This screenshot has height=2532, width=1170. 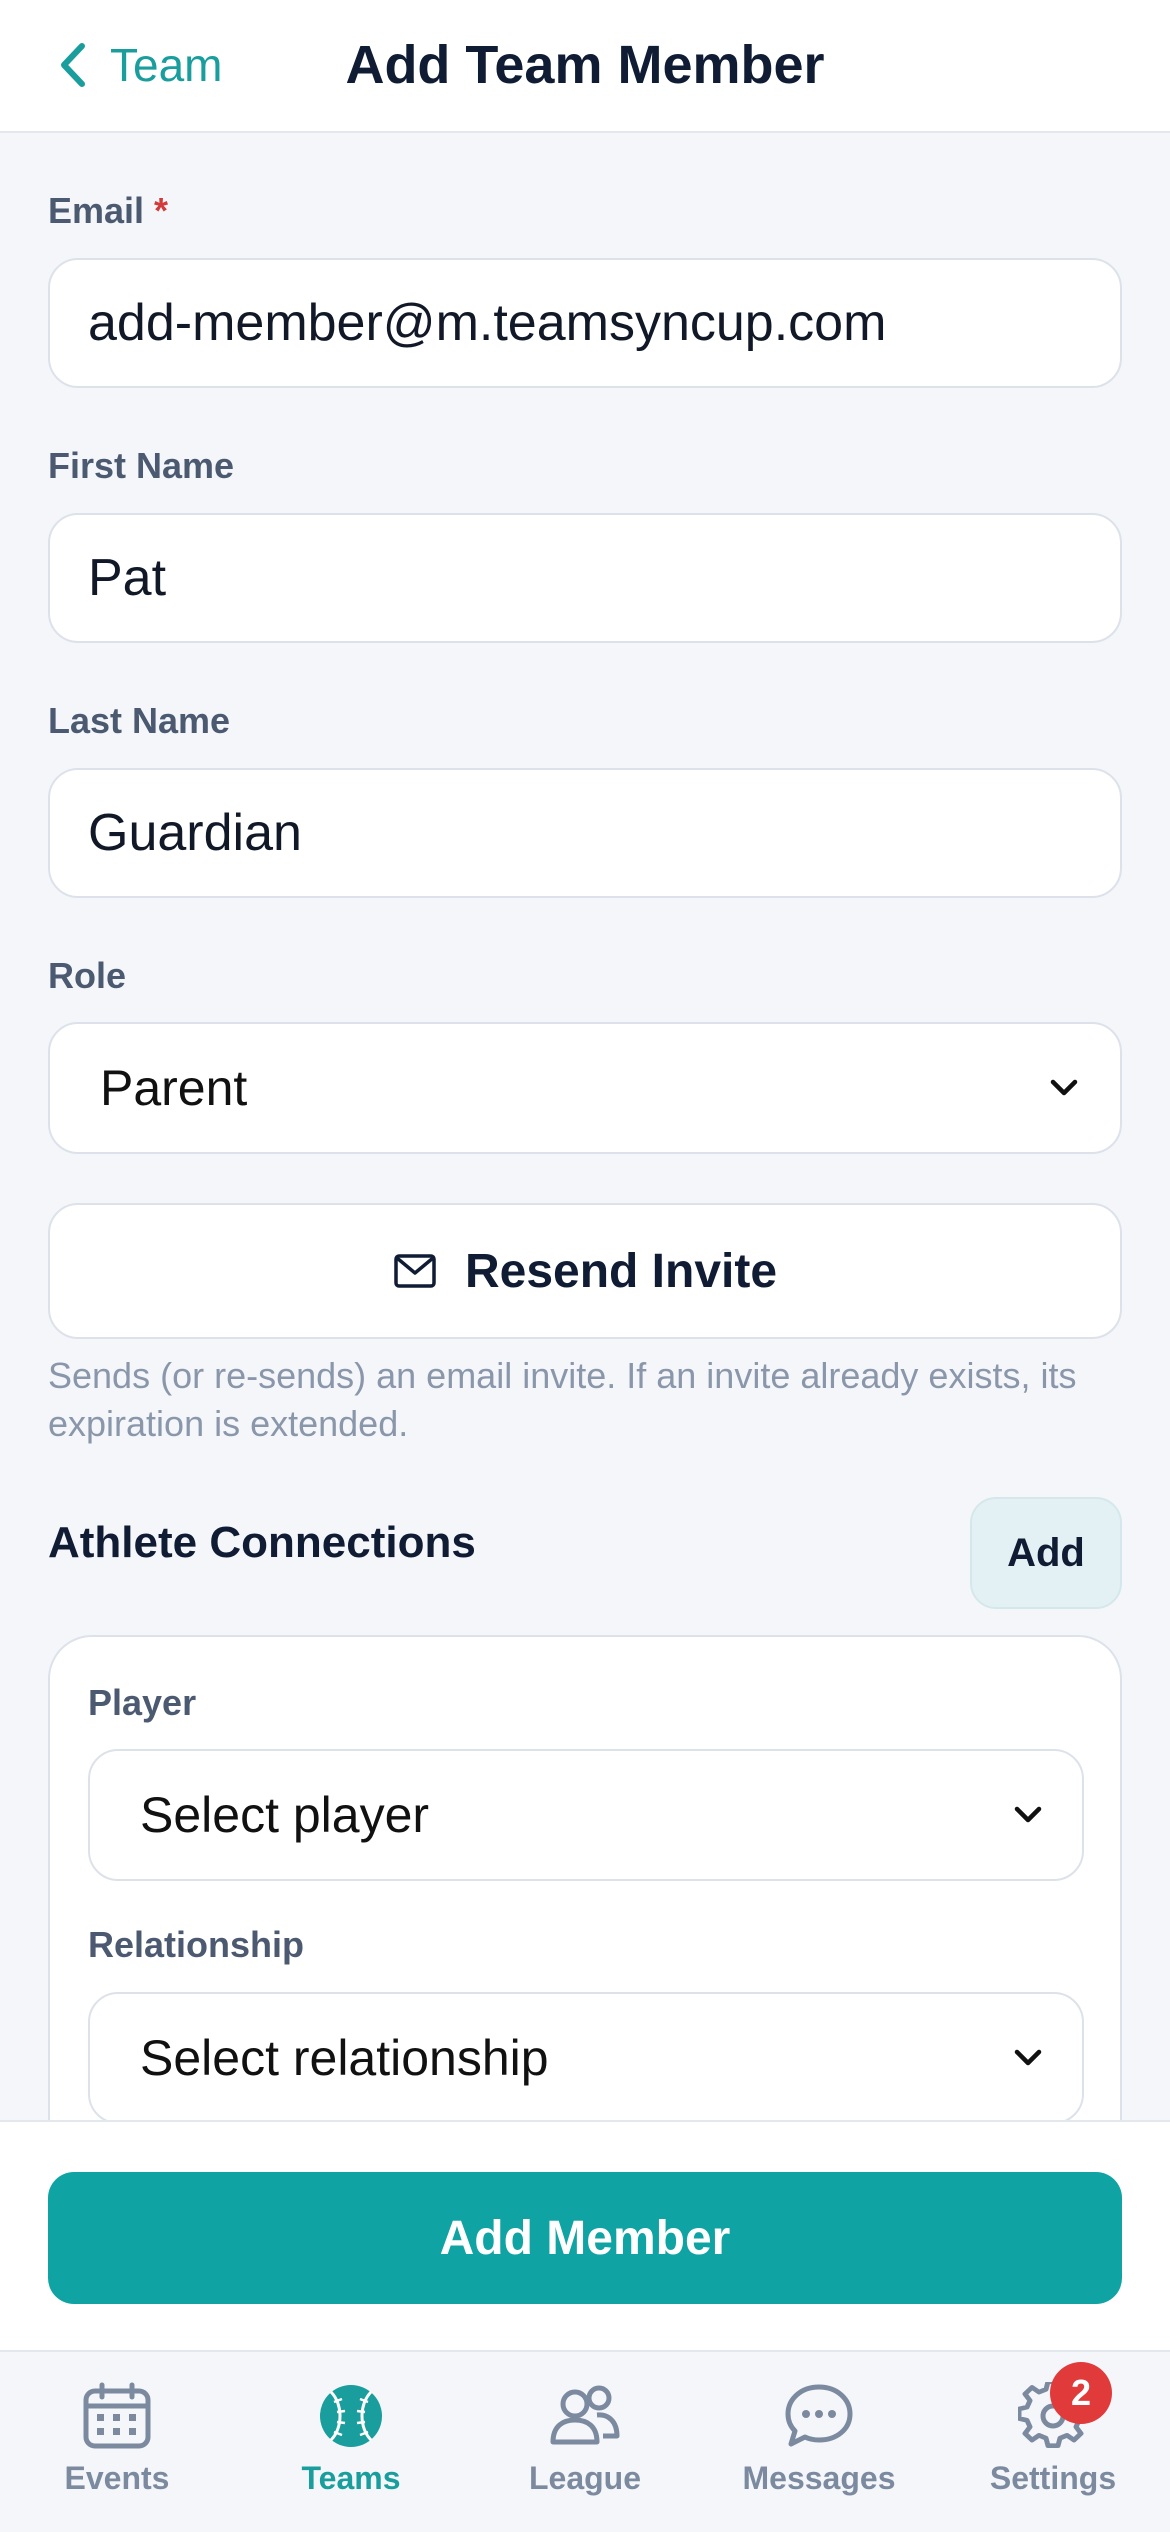 What do you see at coordinates (87, 975) in the screenshot?
I see `role-label: Role` at bounding box center [87, 975].